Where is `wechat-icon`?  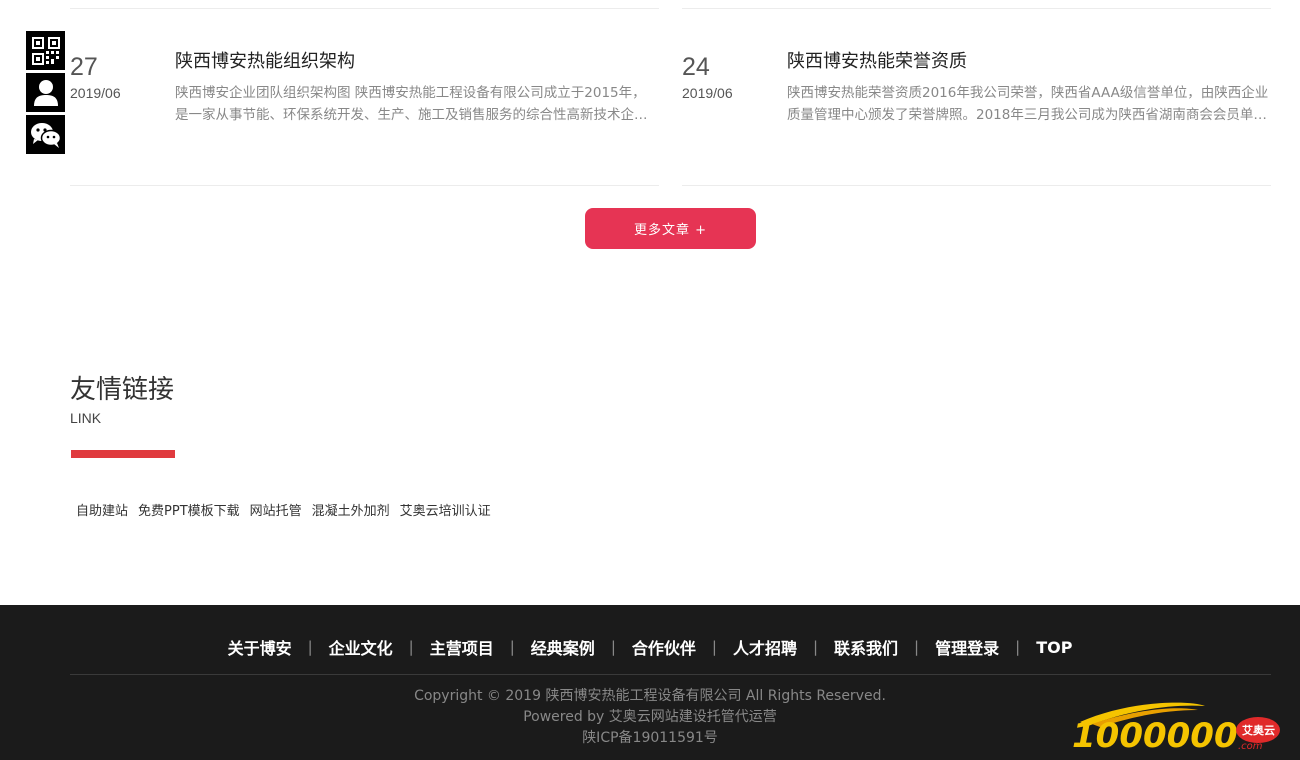 wechat-icon is located at coordinates (45, 135).